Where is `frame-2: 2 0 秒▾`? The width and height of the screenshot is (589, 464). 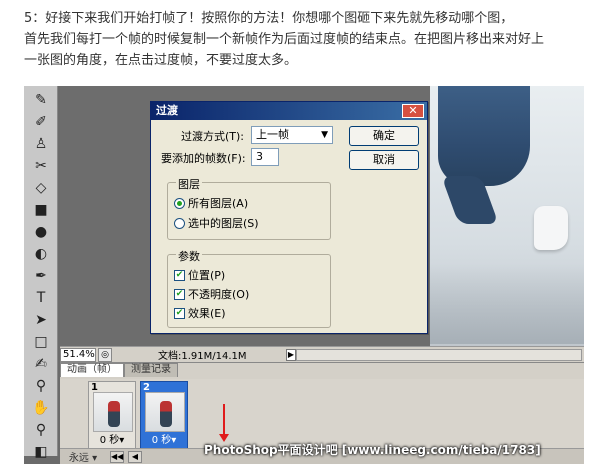
frame-2: 2 0 秒▾ is located at coordinates (164, 415).